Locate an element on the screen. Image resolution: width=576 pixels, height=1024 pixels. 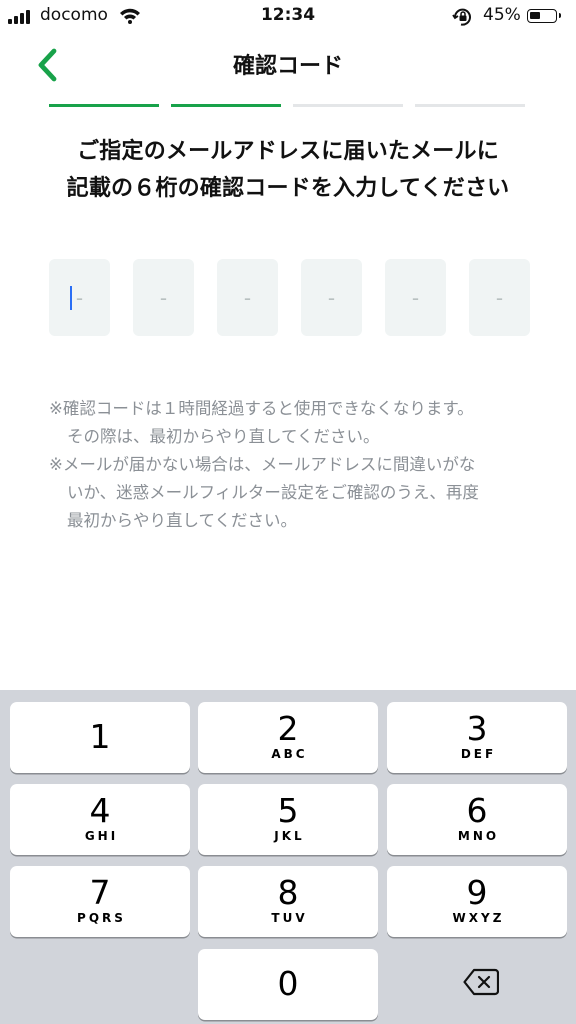
key-letters: DEF is located at coordinates (478, 754).